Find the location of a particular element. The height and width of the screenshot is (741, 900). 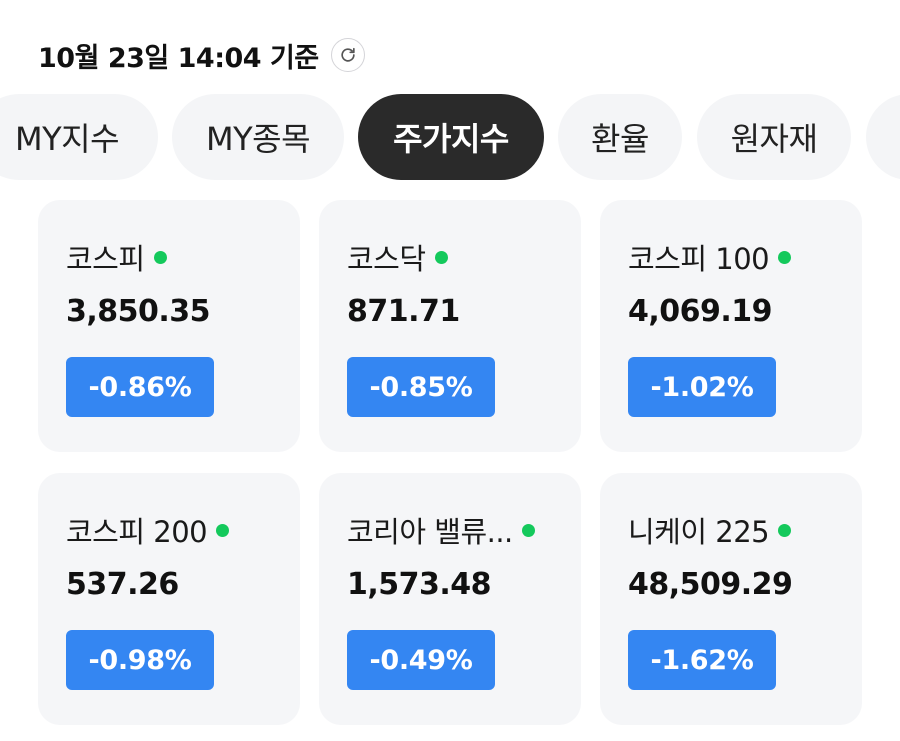

index-card-kosdaq: 코스닥 871.71 -0.85% is located at coordinates (450, 326).